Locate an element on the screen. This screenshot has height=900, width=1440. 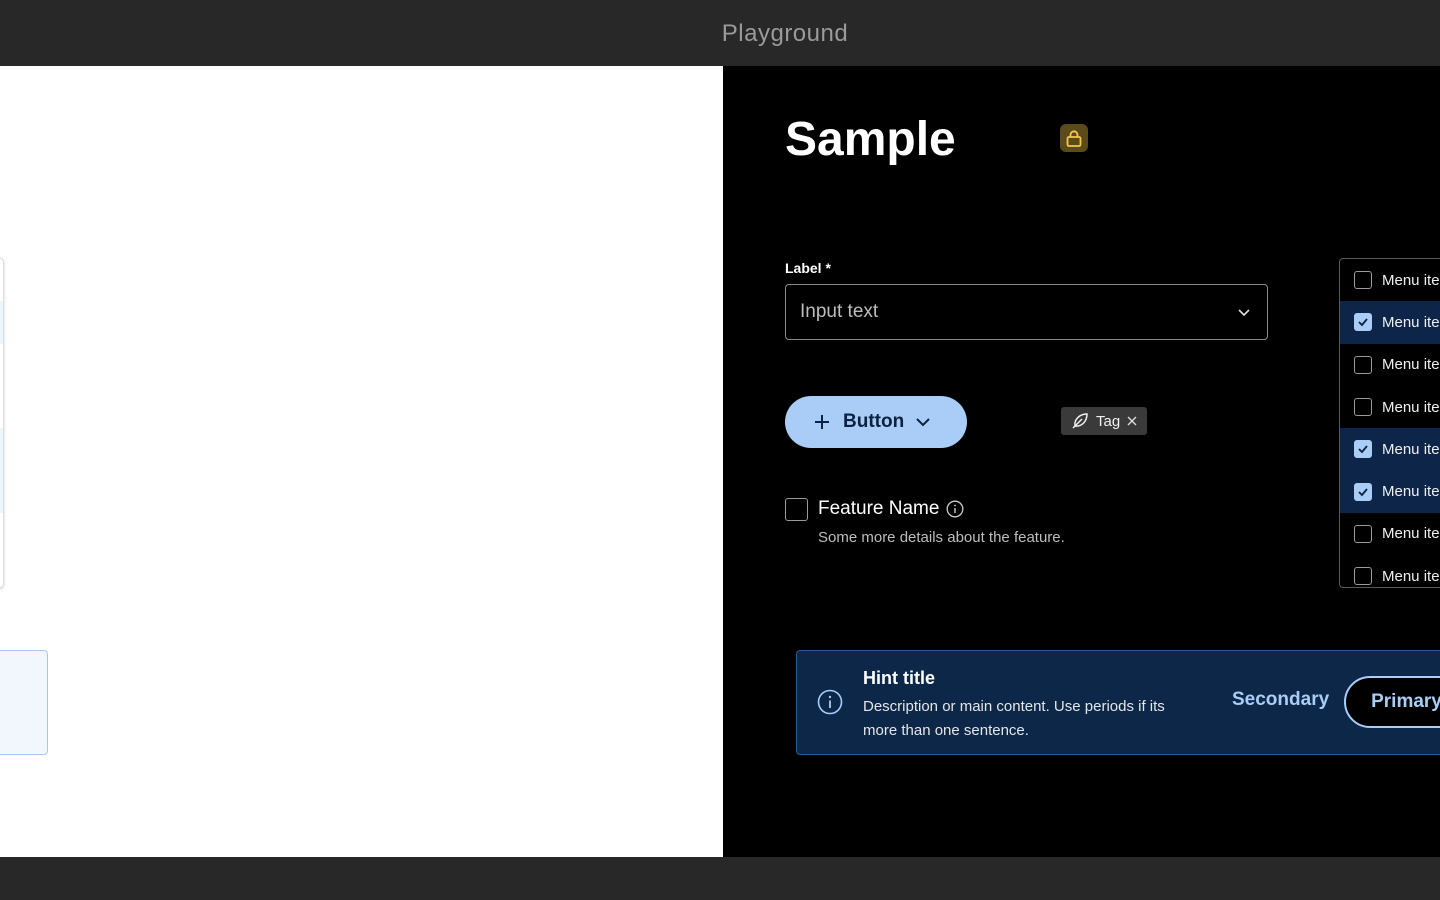
plus-icon is located at coordinates (822, 422).